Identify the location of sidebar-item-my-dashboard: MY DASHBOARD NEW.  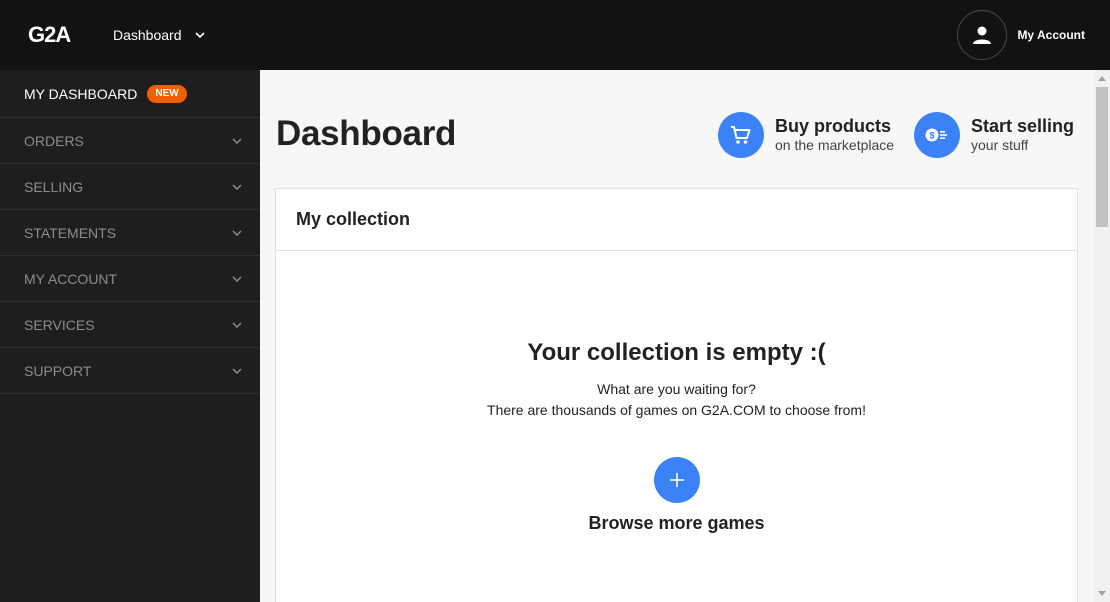
(130, 94).